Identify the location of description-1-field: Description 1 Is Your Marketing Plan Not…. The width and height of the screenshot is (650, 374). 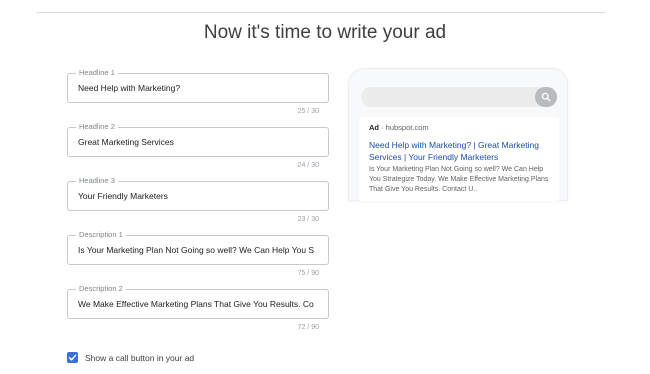
(198, 253).